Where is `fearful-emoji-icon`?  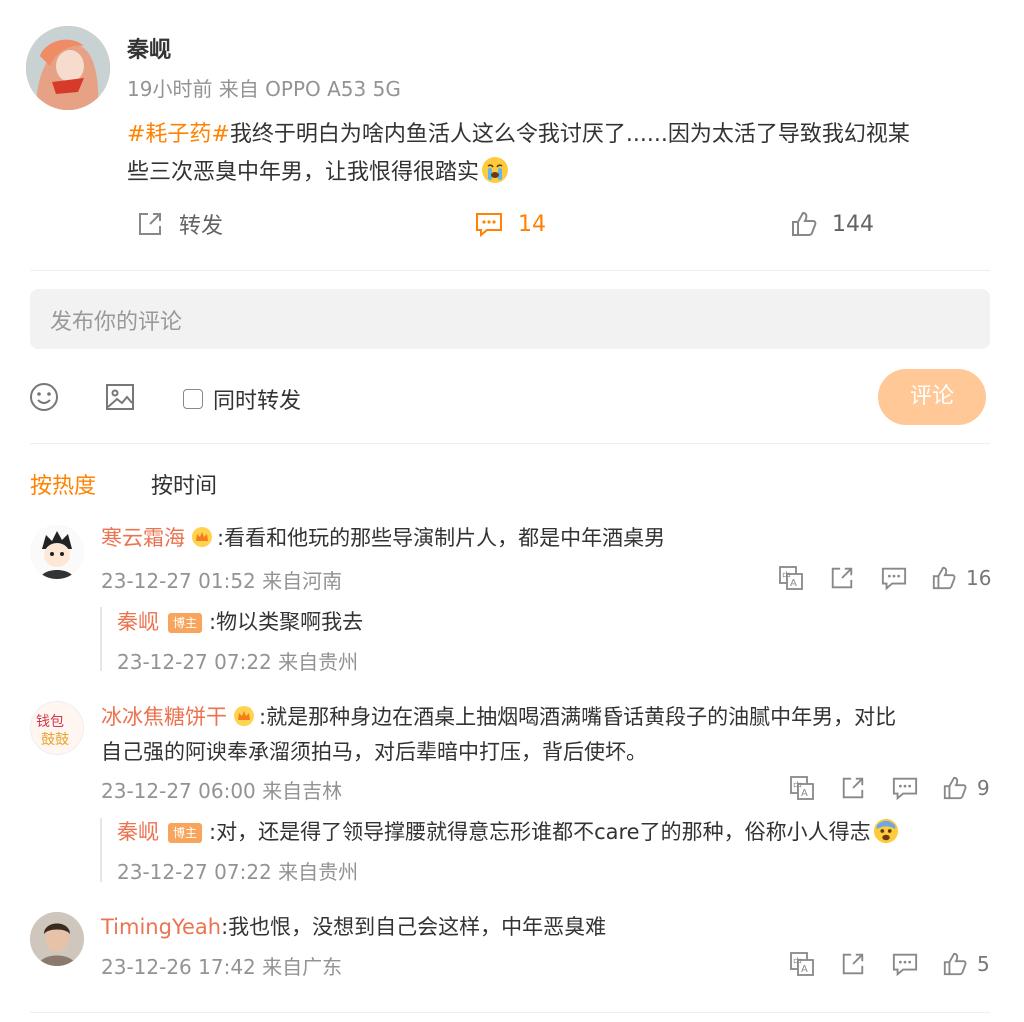 fearful-emoji-icon is located at coordinates (886, 831).